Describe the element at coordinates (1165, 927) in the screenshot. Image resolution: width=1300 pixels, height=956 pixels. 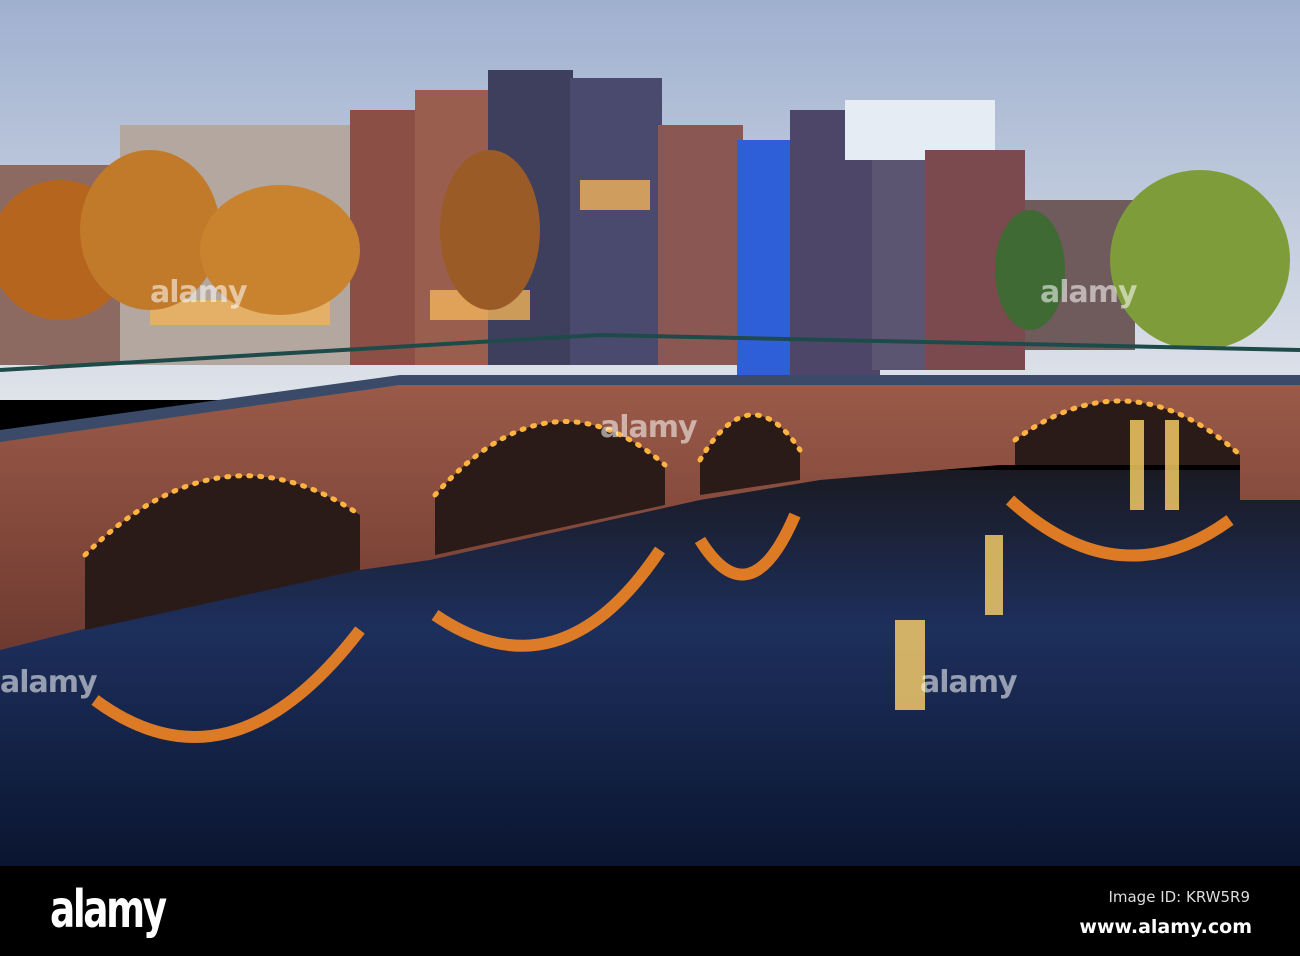
I see `website-link: www.alamy.com` at that location.